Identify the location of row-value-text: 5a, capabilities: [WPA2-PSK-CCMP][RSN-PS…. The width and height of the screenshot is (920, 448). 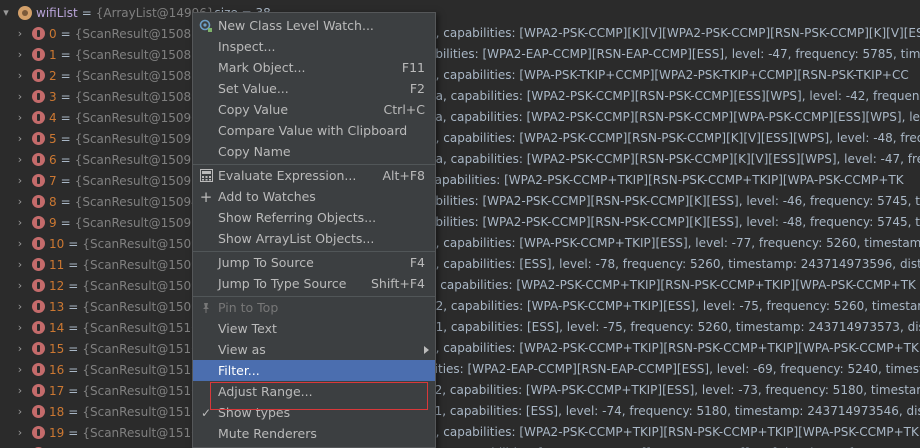
(674, 159).